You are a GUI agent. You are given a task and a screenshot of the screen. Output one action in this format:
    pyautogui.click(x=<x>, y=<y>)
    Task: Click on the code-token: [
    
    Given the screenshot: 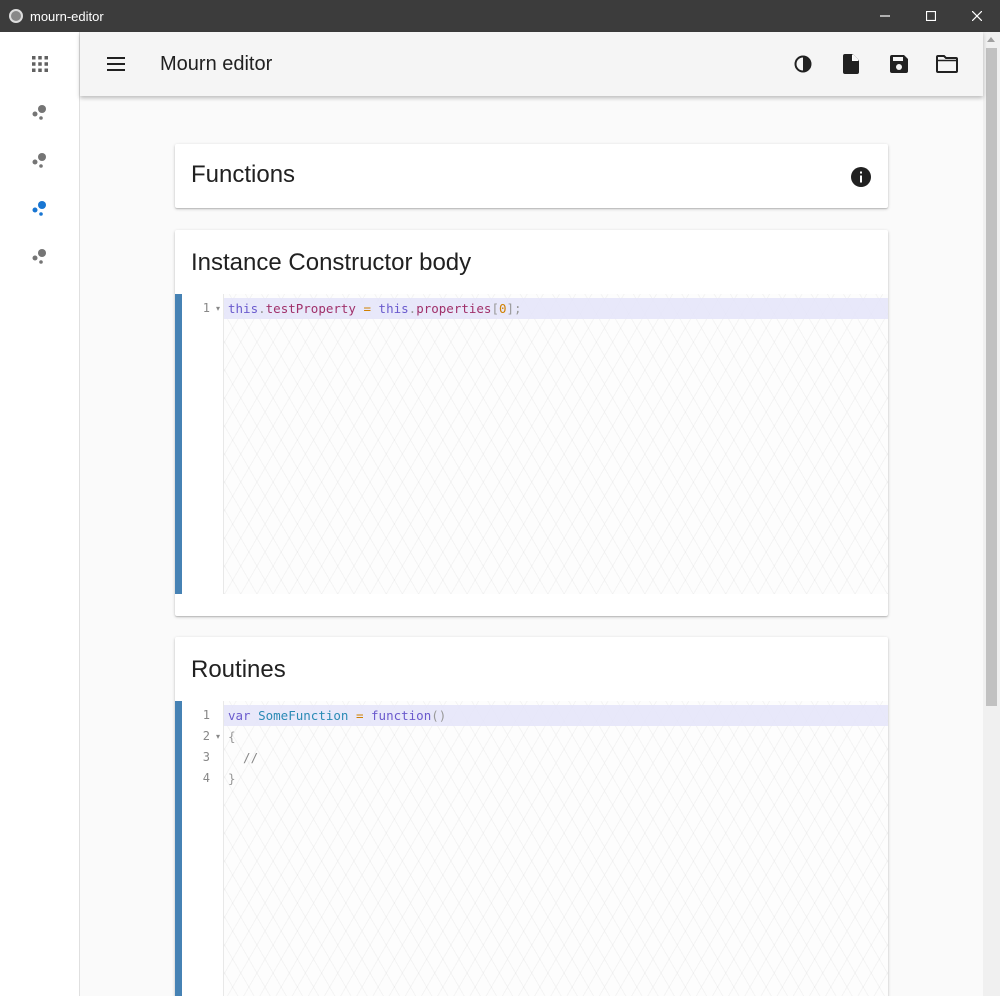 What is the action you would take?
    pyautogui.click(x=495, y=308)
    